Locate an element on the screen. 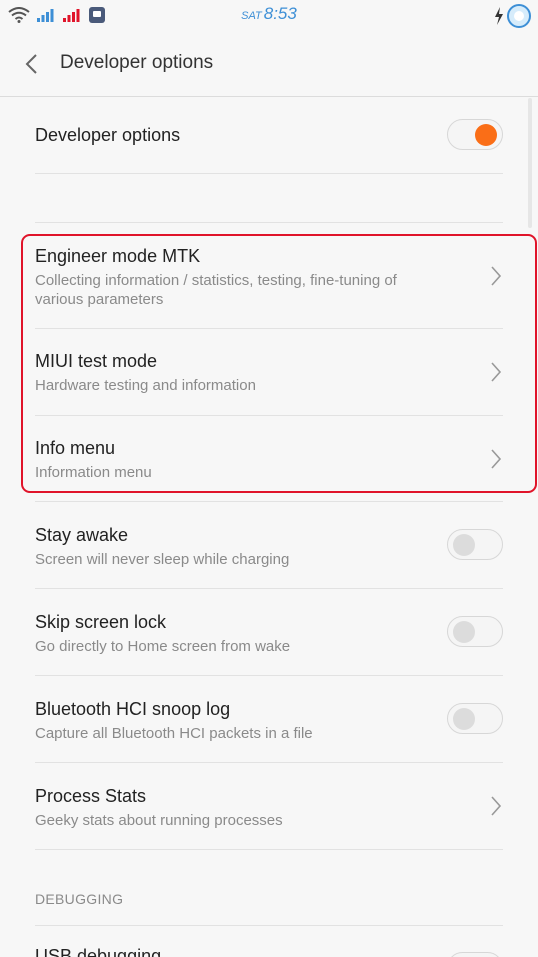 Image resolution: width=538 pixels, height=957 pixels. back-button is located at coordinates (32, 64).